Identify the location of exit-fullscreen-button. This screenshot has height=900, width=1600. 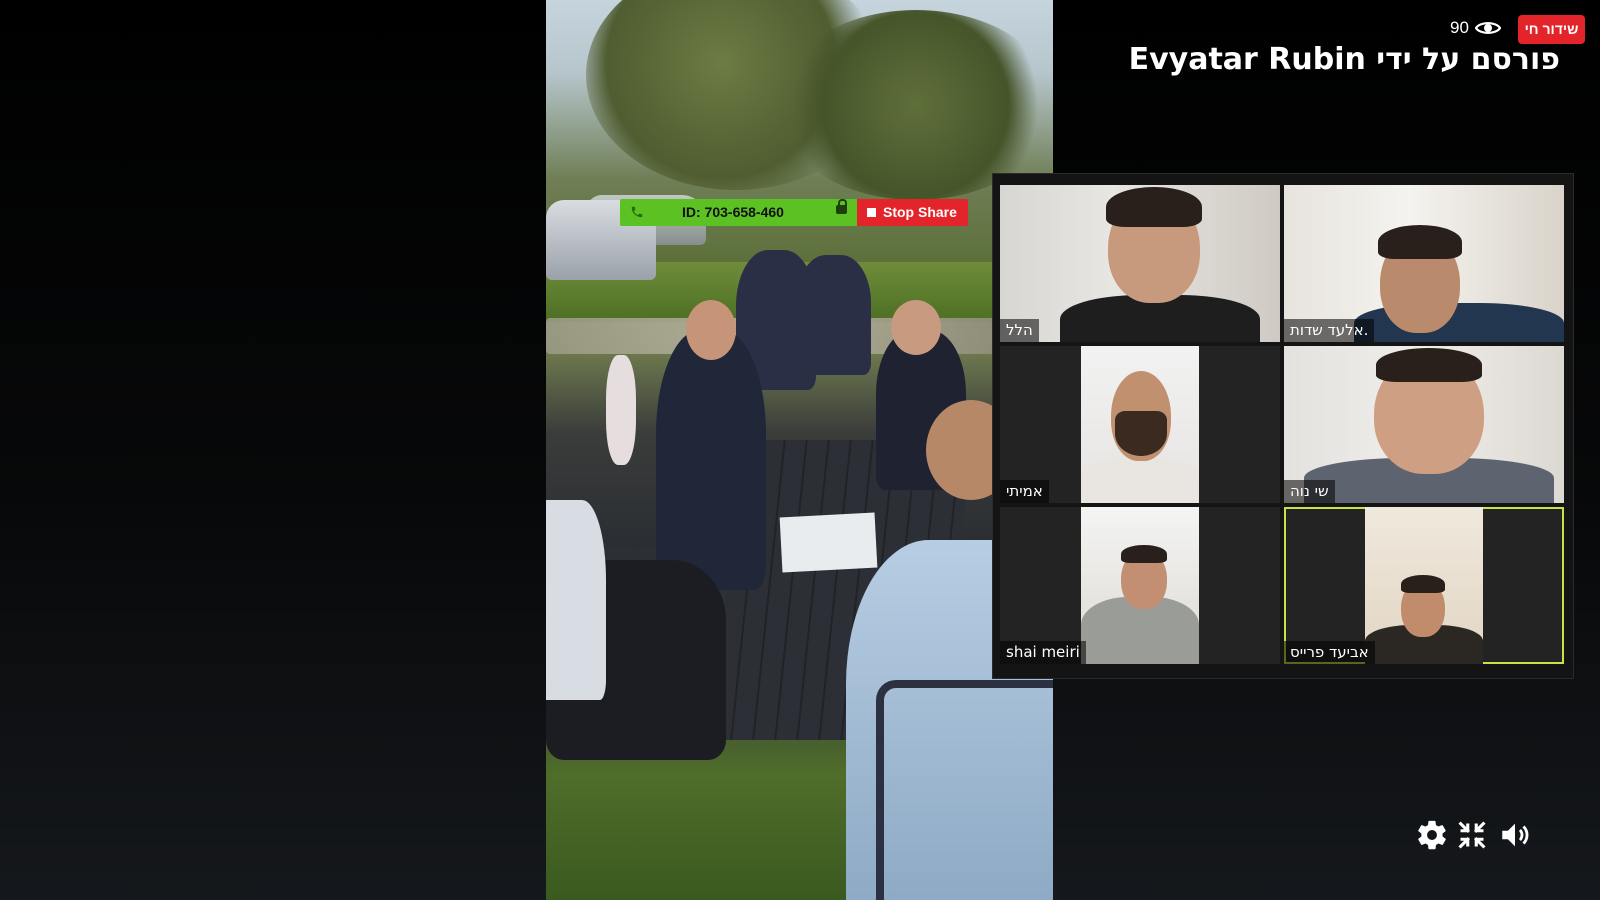
(1472, 835).